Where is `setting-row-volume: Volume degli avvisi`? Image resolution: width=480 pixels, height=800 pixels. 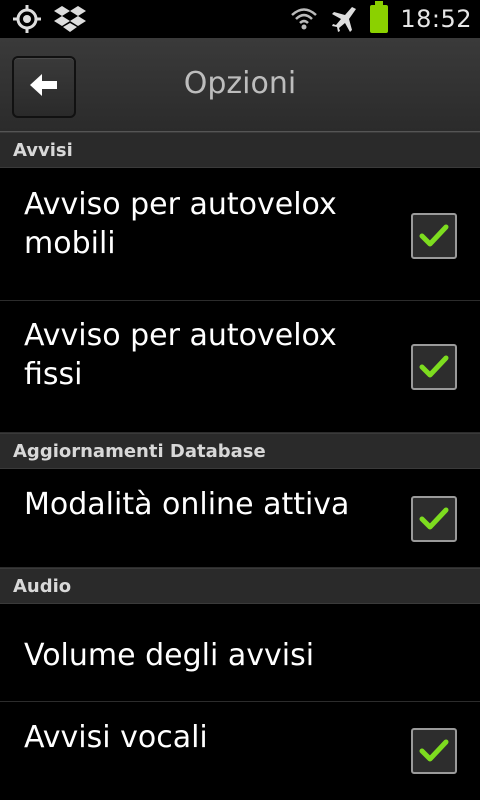 setting-row-volume: Volume degli avvisi is located at coordinates (240, 653).